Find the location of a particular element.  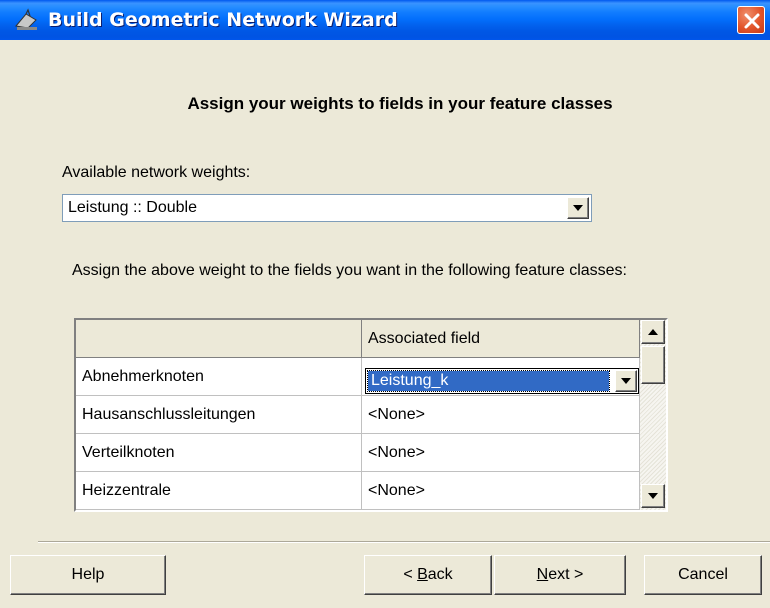

network-wizard-icon is located at coordinates (27, 20).